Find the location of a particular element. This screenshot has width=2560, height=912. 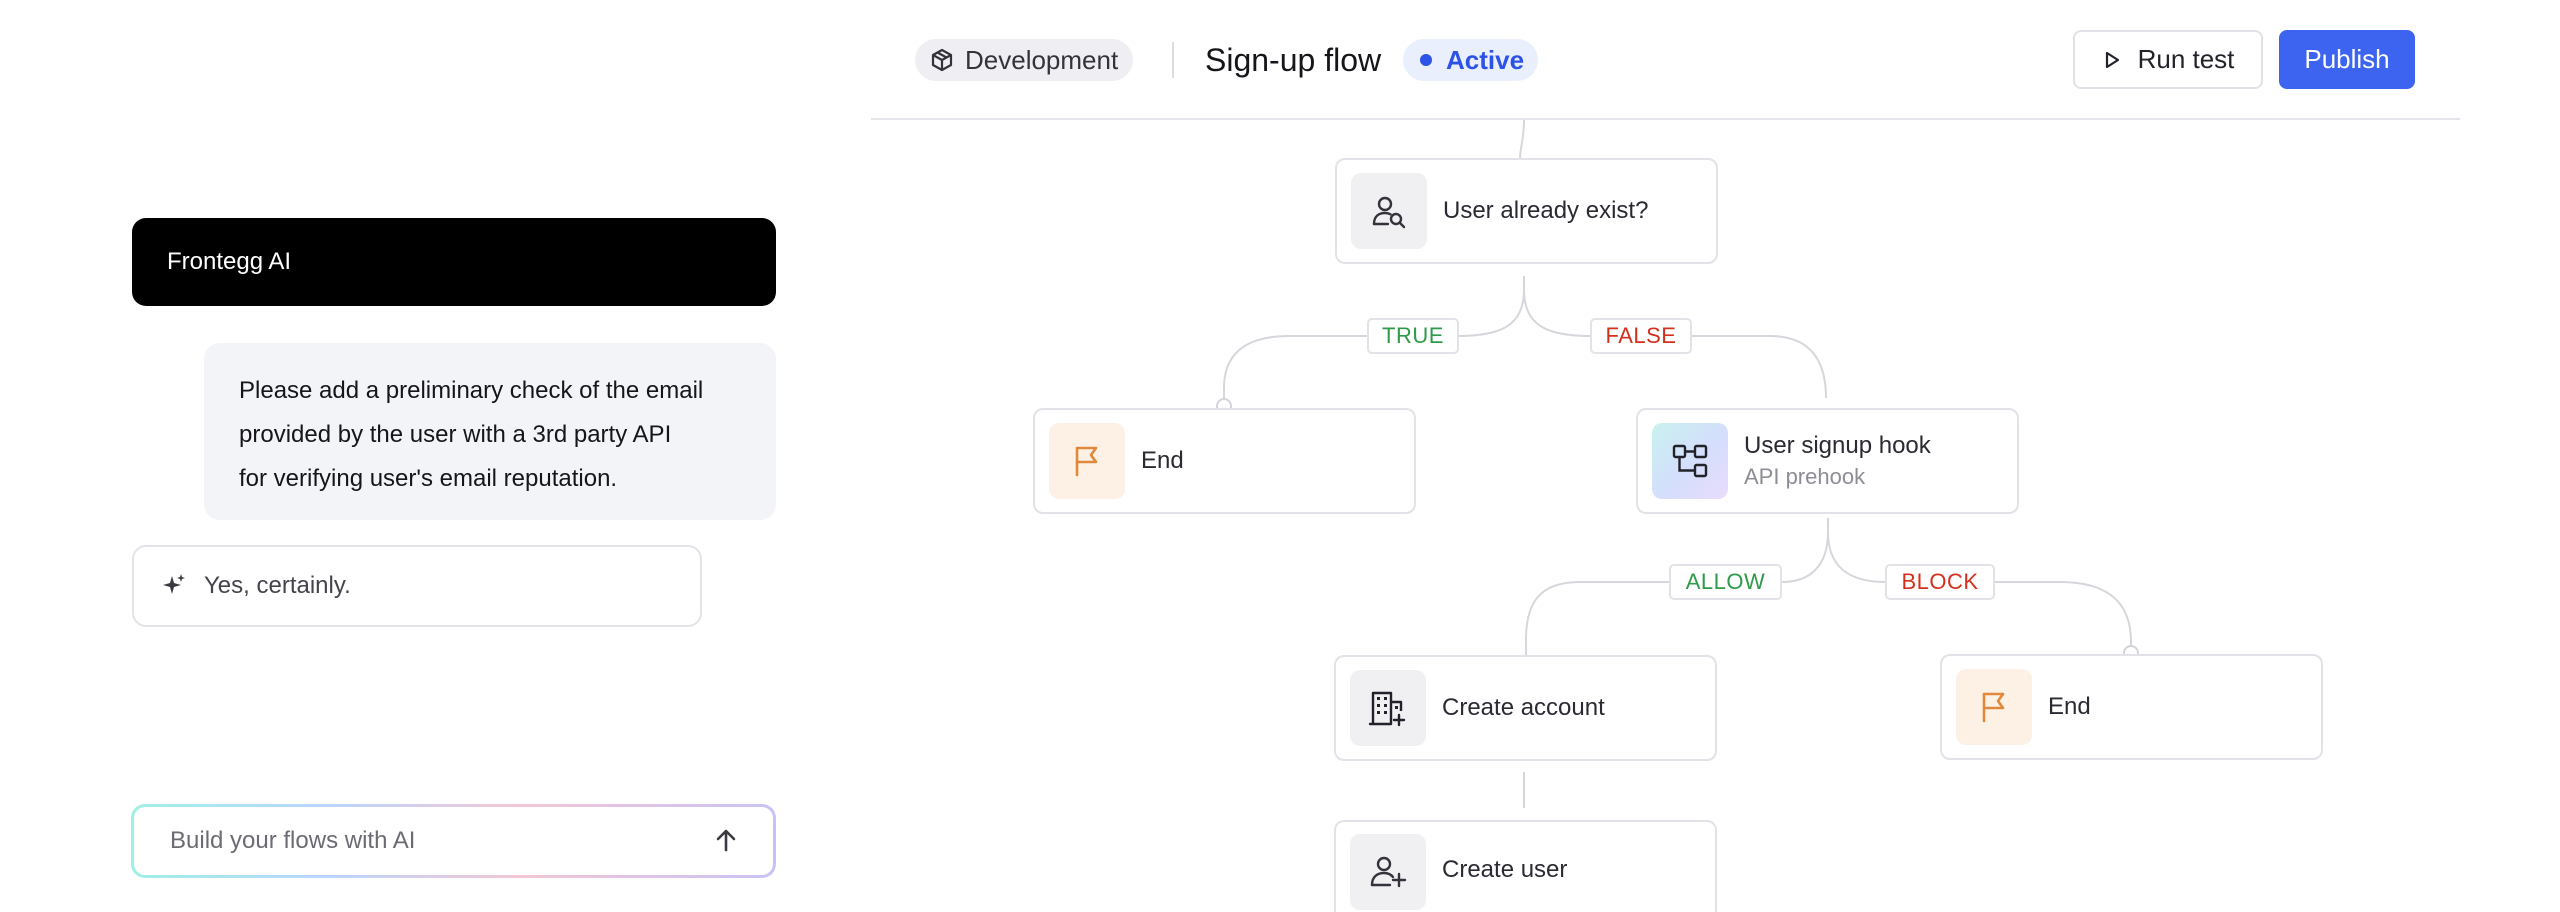

flow-title: Sign-up flow is located at coordinates (1293, 60).